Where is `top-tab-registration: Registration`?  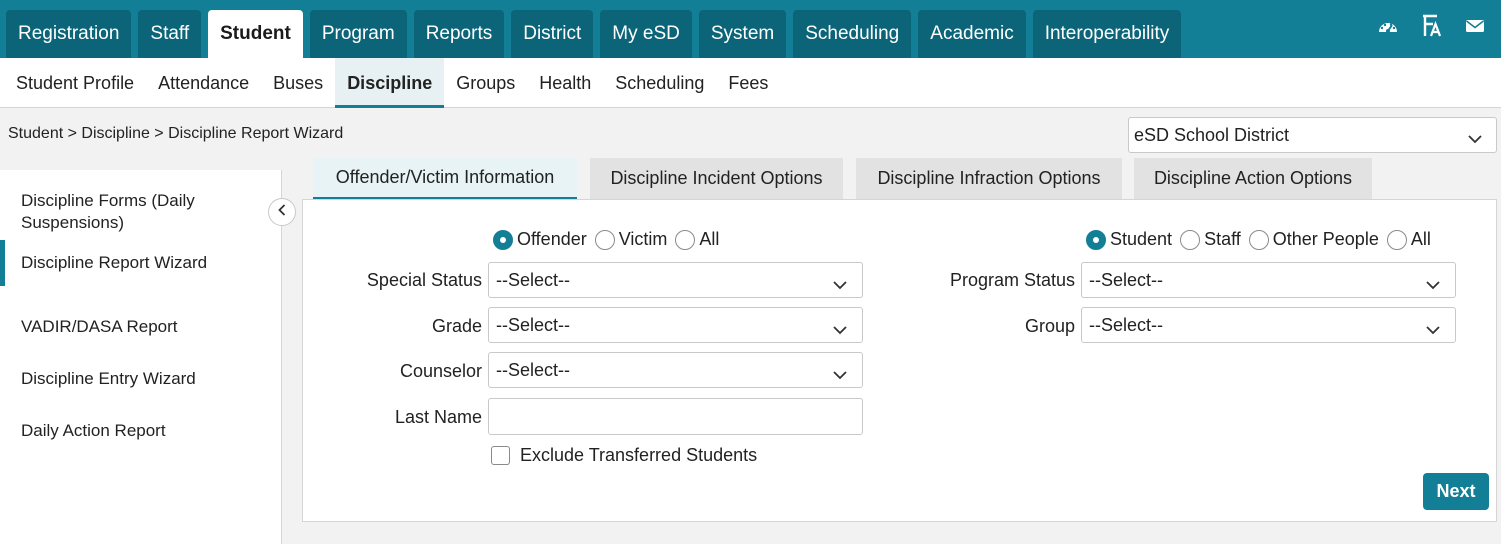 top-tab-registration: Registration is located at coordinates (69, 34).